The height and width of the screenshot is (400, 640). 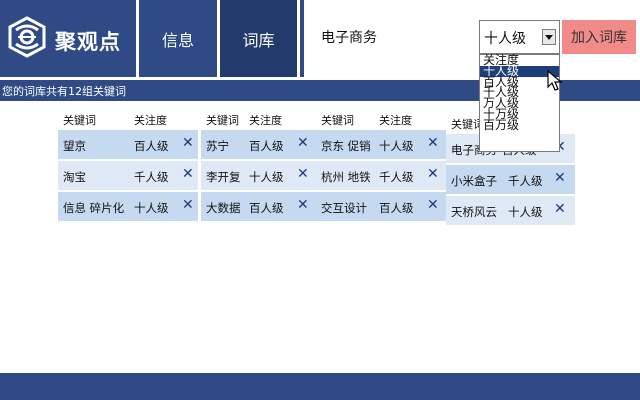 What do you see at coordinates (555, 80) in the screenshot?
I see `mouse-cursor-icon` at bounding box center [555, 80].